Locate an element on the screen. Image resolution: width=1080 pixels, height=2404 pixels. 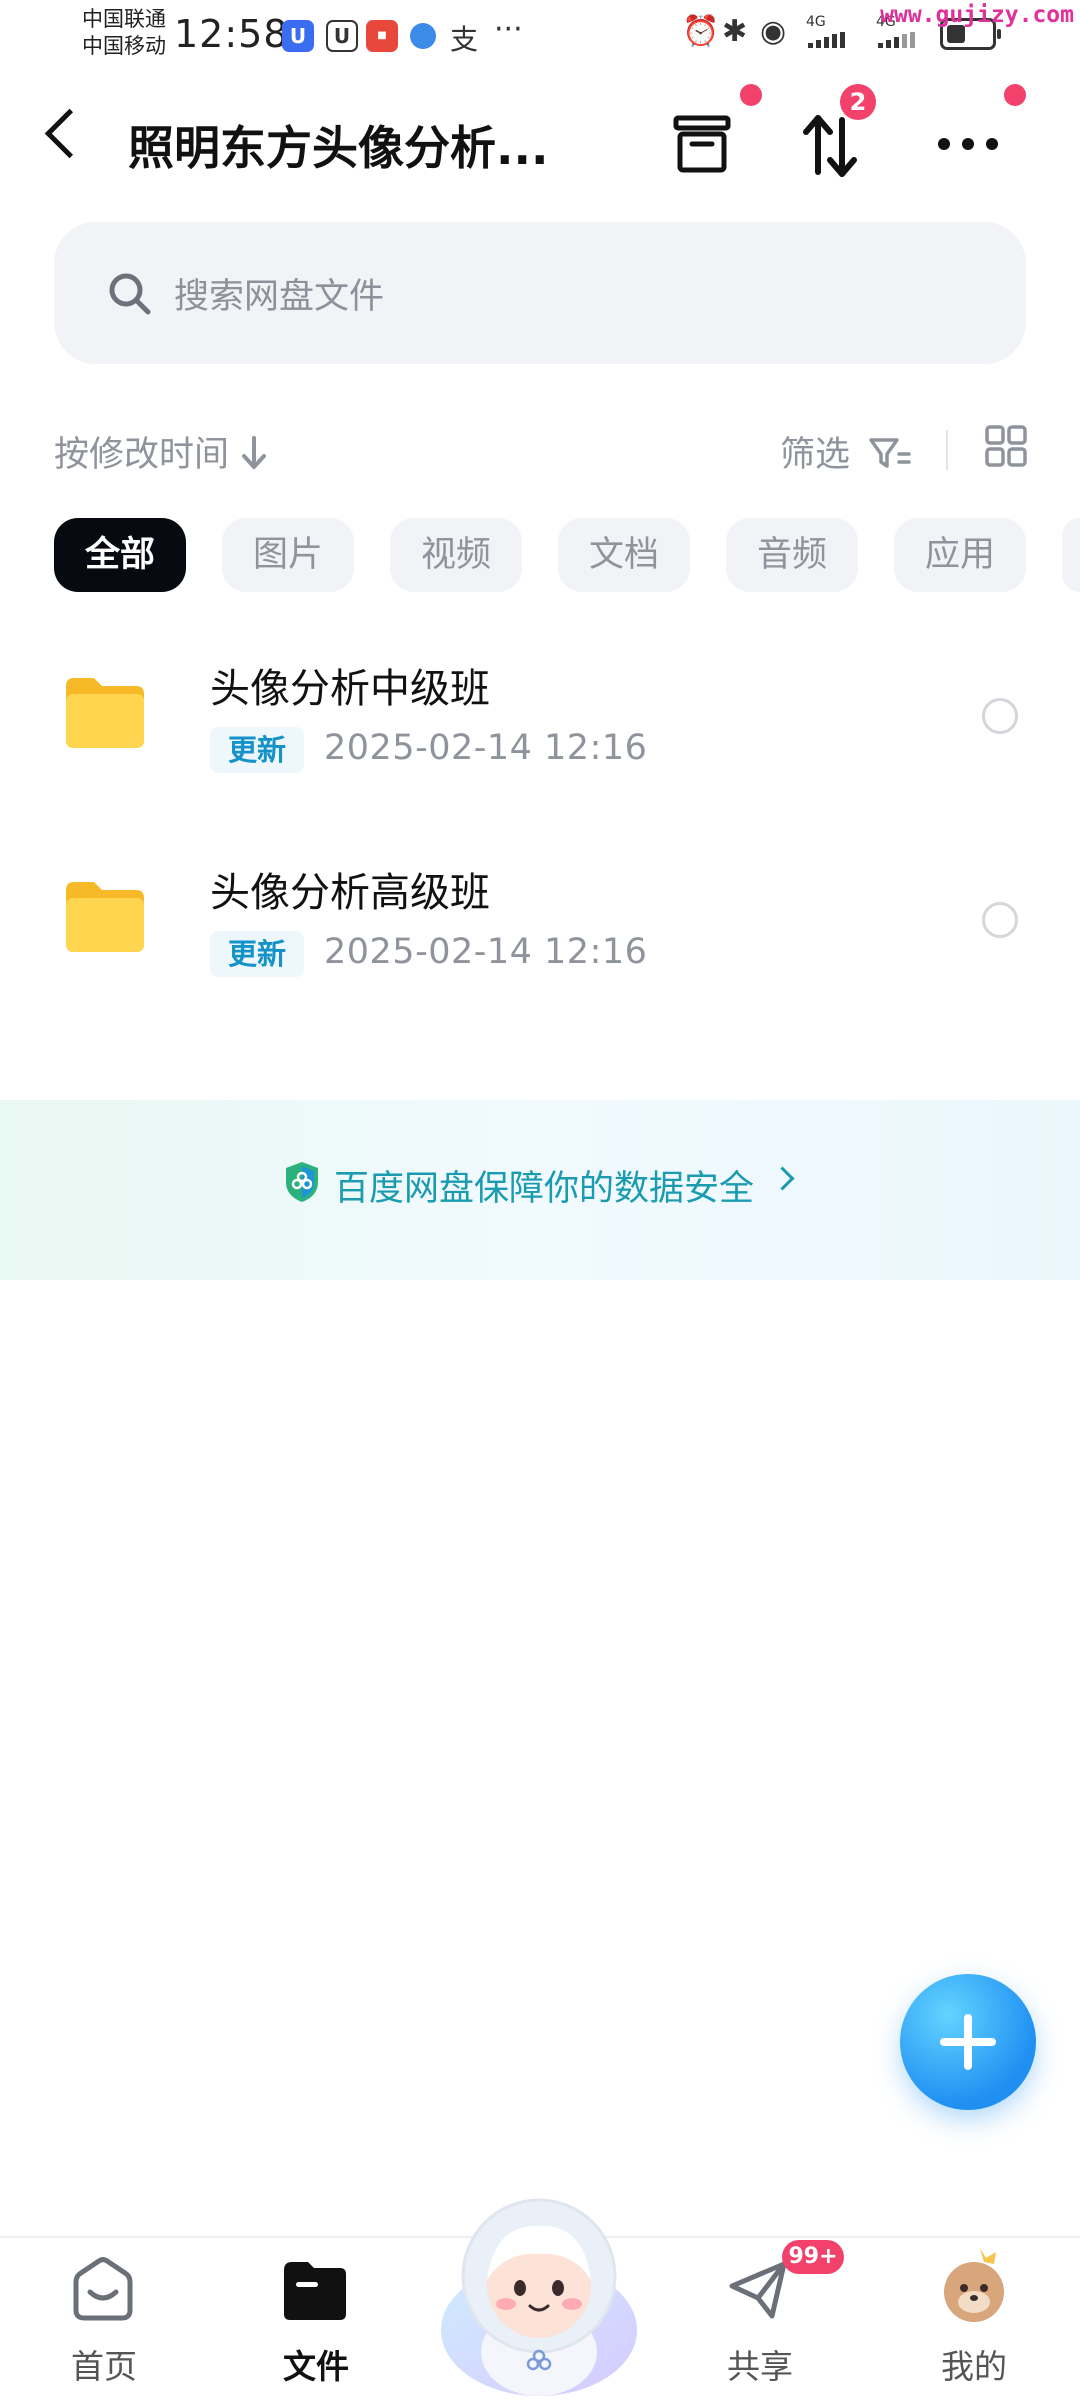
grid-view-button is located at coordinates (1006, 446).